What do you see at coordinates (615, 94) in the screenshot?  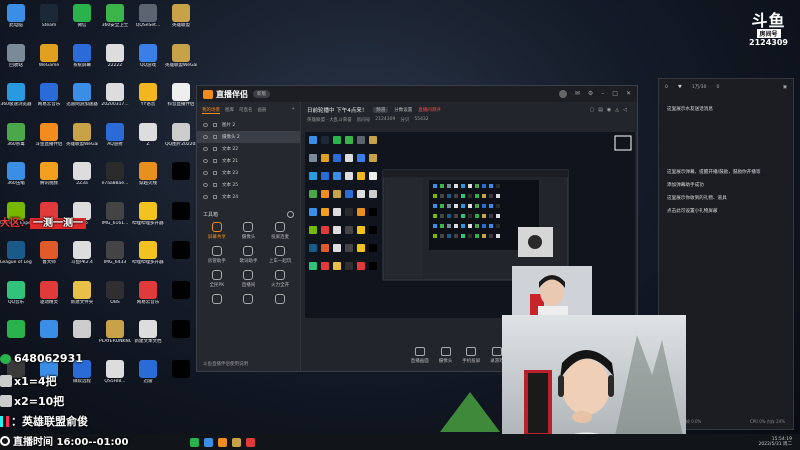 I see `maximize-icon: □` at bounding box center [615, 94].